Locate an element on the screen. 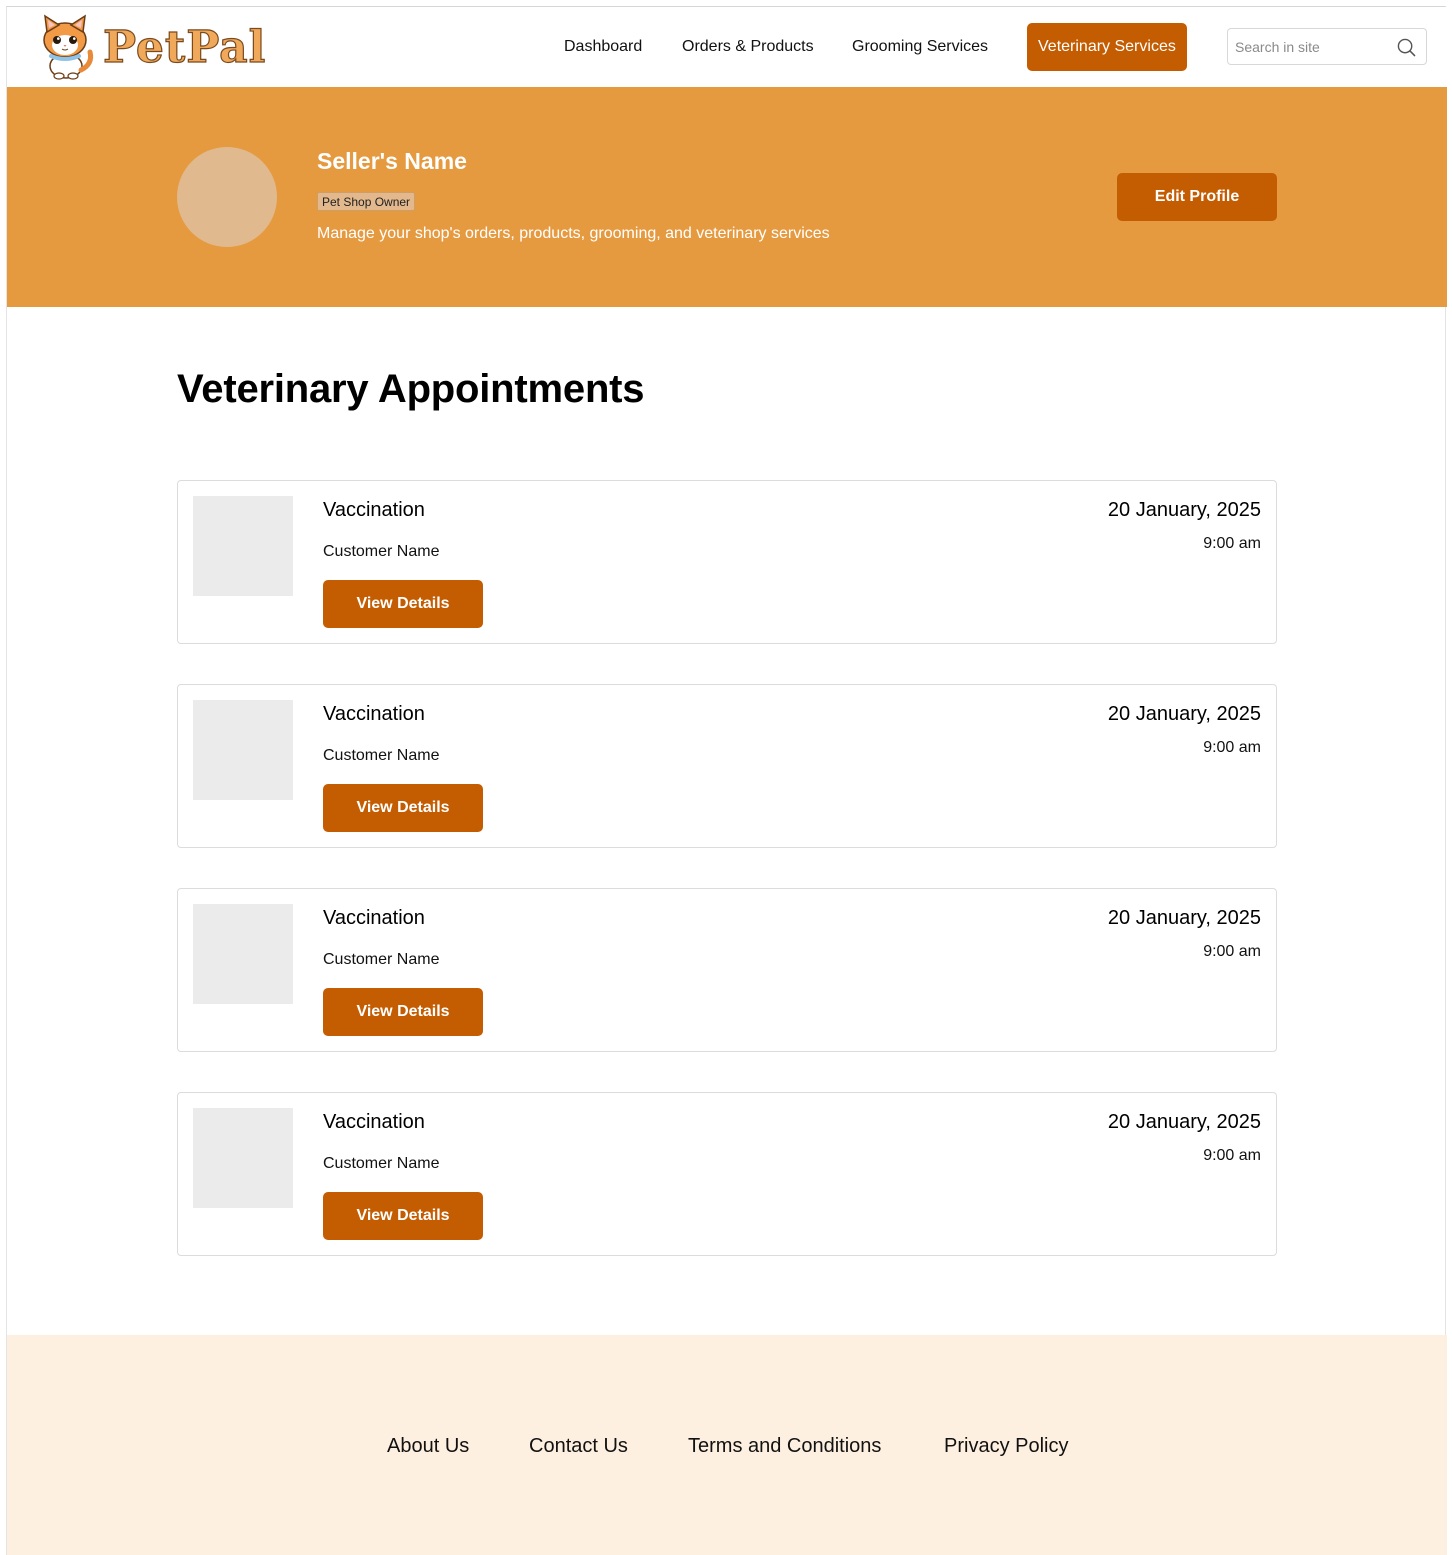 This screenshot has width=1452, height=1555. footer-link-terms: Terms and Conditions is located at coordinates (784, 1446).